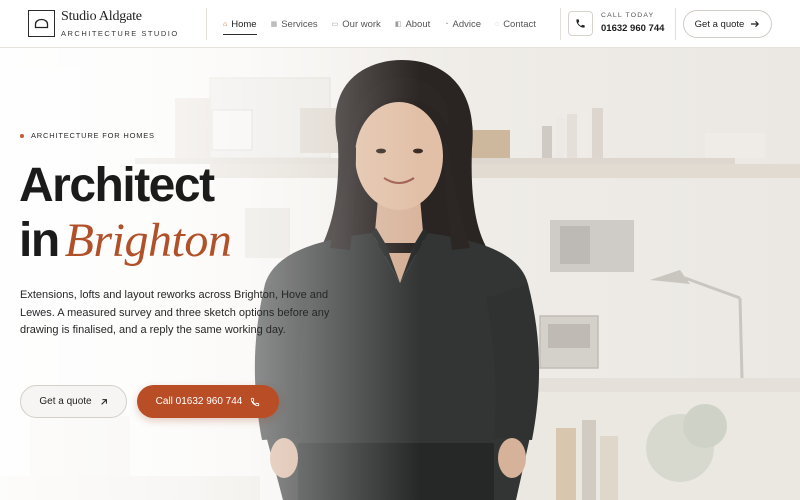  Describe the element at coordinates (628, 15) in the screenshot. I see `call-today-label: CALL TODAY` at that location.